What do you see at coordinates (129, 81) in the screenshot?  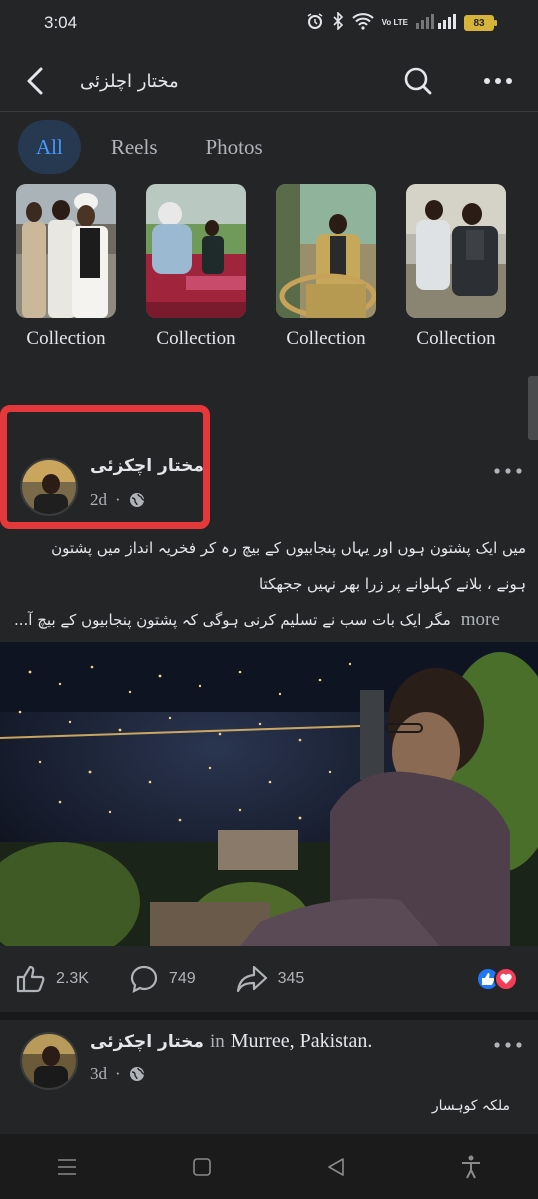 I see `page-title: مختار اچلزئی` at bounding box center [129, 81].